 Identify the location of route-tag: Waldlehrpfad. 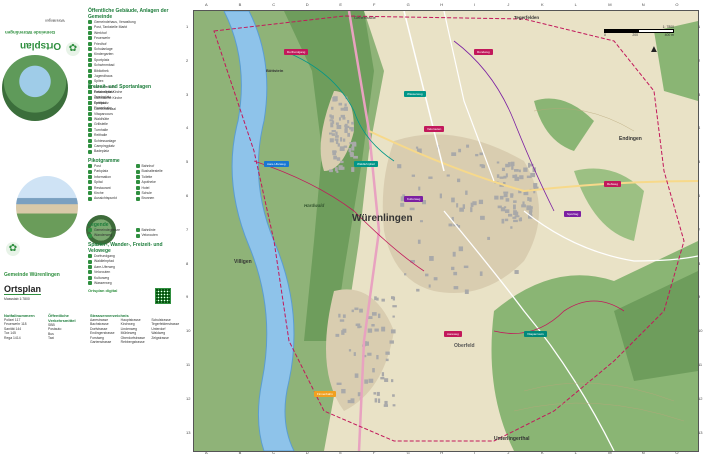
(366, 164).